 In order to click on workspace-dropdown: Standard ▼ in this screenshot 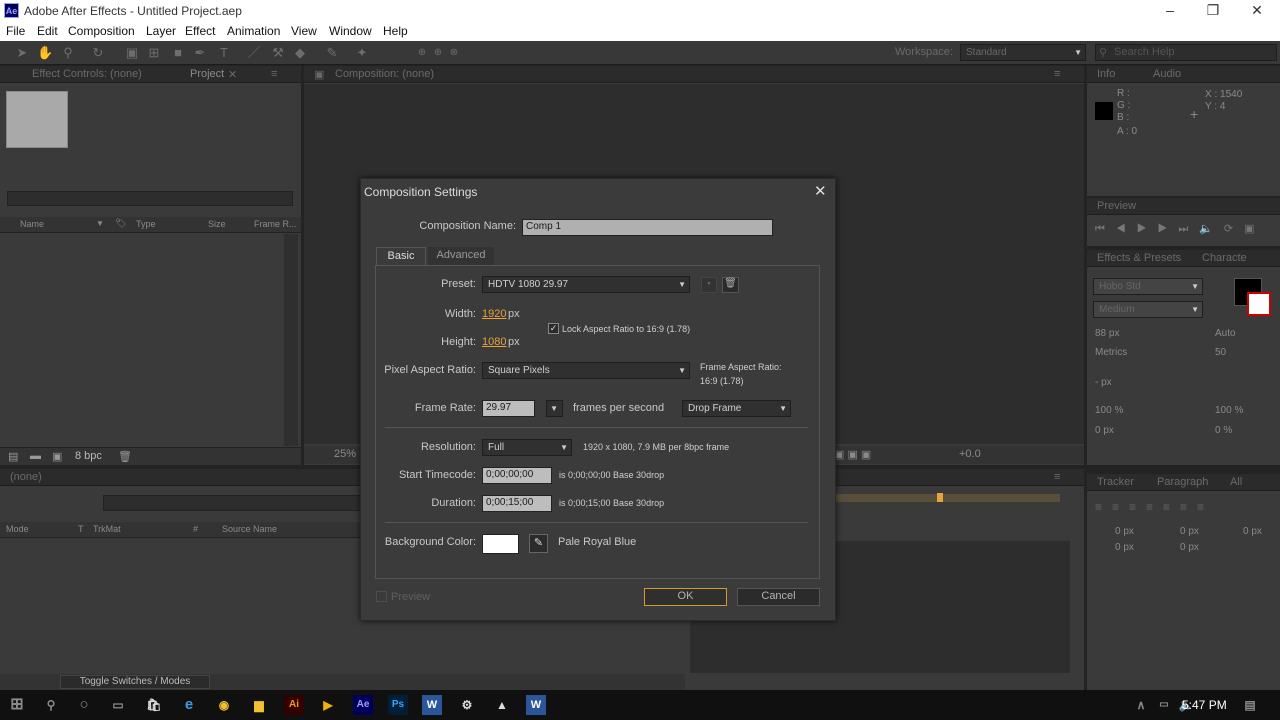, I will do `click(1023, 52)`.